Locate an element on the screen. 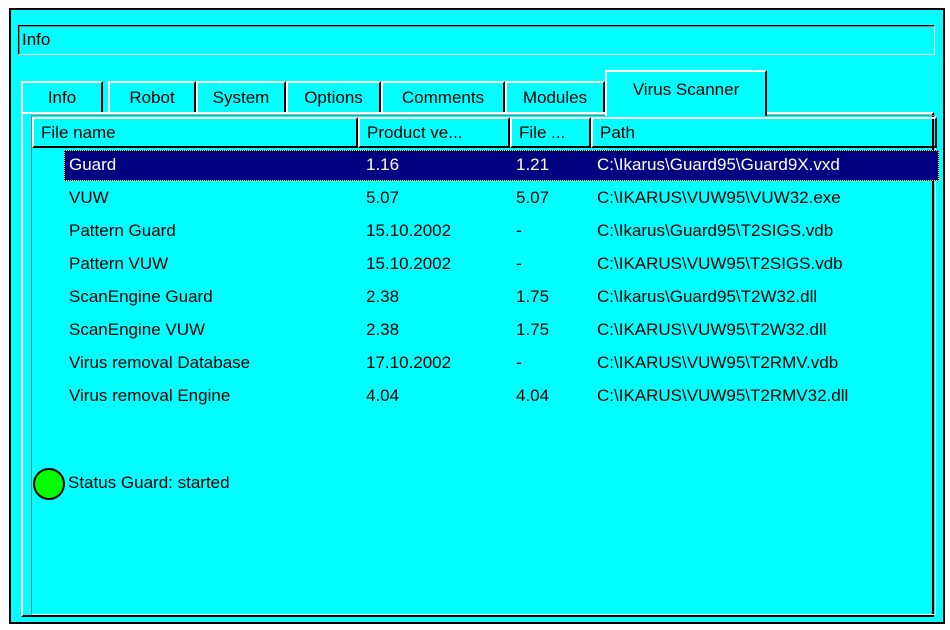 The height and width of the screenshot is (630, 950). file-name-cell: VUW is located at coordinates (89, 197).